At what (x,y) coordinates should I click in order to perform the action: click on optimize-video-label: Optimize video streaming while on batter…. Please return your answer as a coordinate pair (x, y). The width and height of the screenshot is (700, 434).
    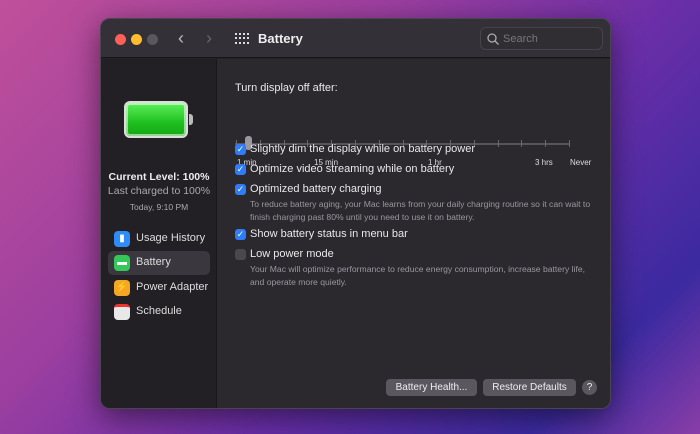
    Looking at the image, I should click on (352, 169).